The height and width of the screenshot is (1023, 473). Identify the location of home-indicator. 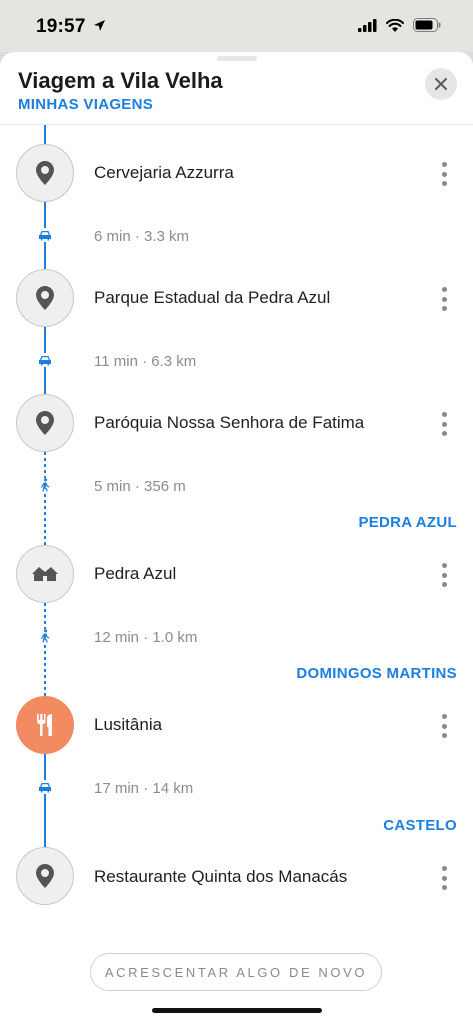
(237, 1010).